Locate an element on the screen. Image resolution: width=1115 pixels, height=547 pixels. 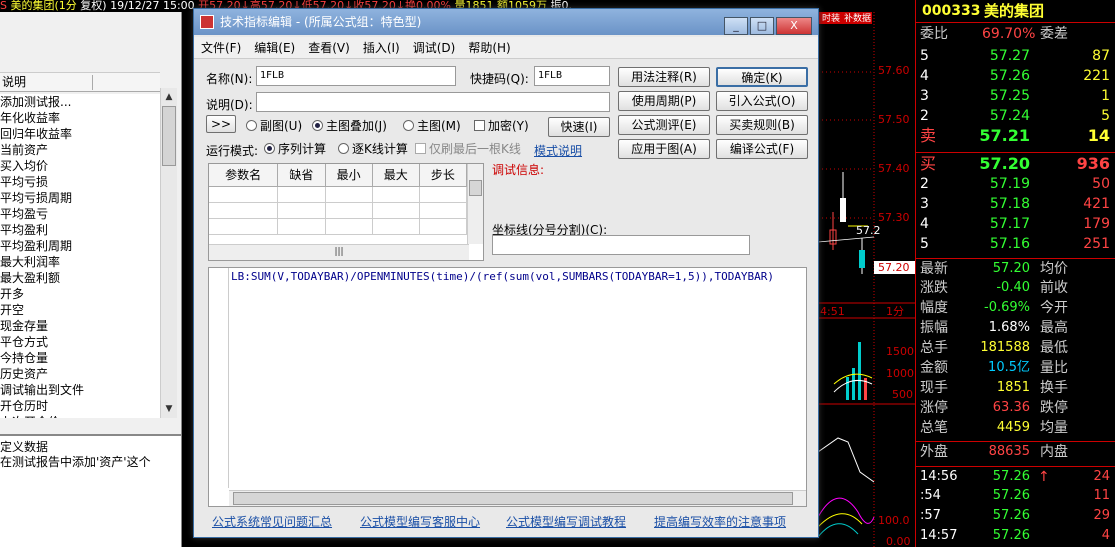
maximize-icon: □ is located at coordinates (762, 26).